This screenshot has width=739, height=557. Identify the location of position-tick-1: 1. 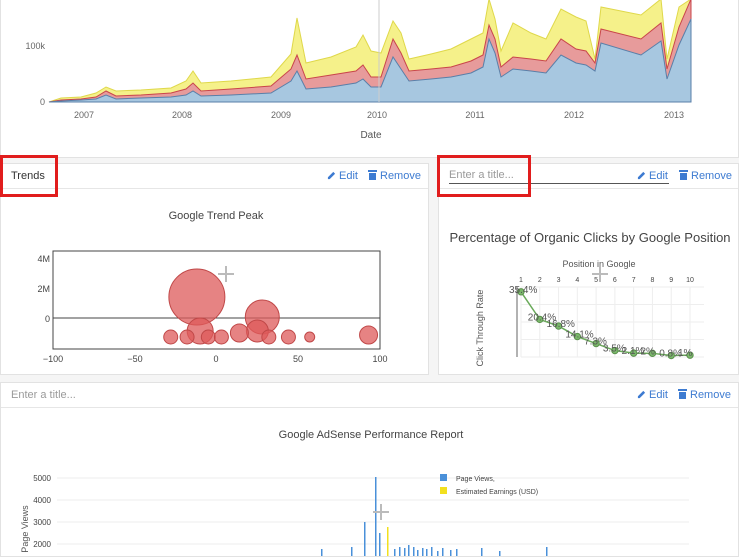
(521, 280).